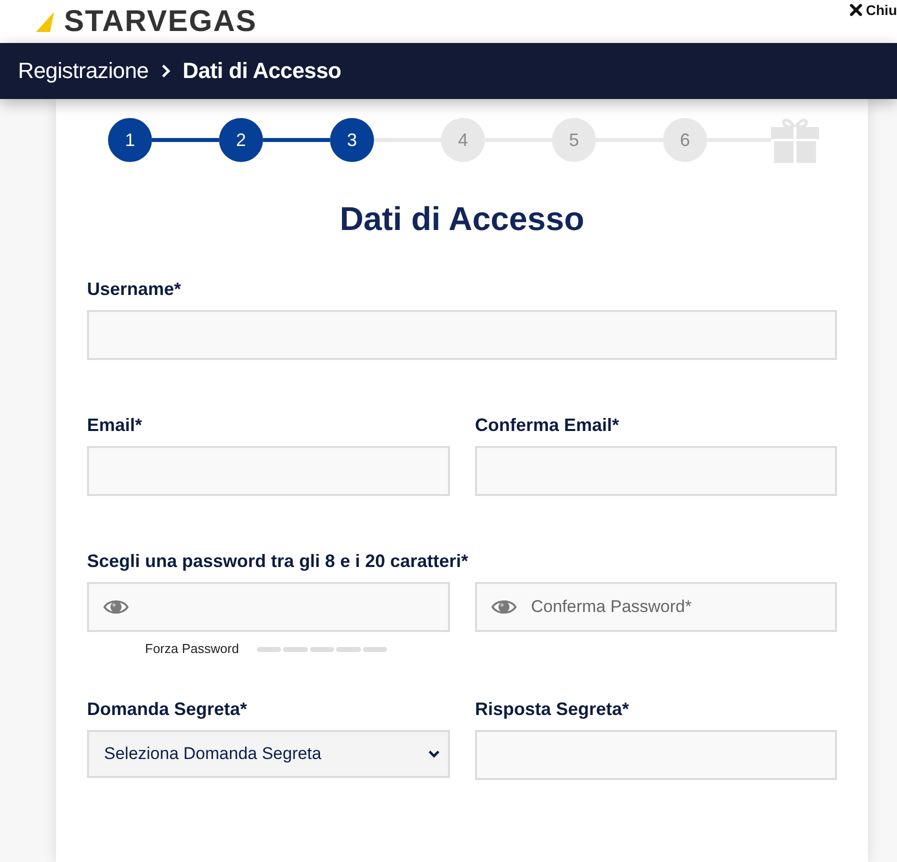 Image resolution: width=897 pixels, height=862 pixels. I want to click on page-title: Dati di Accesso, so click(462, 219).